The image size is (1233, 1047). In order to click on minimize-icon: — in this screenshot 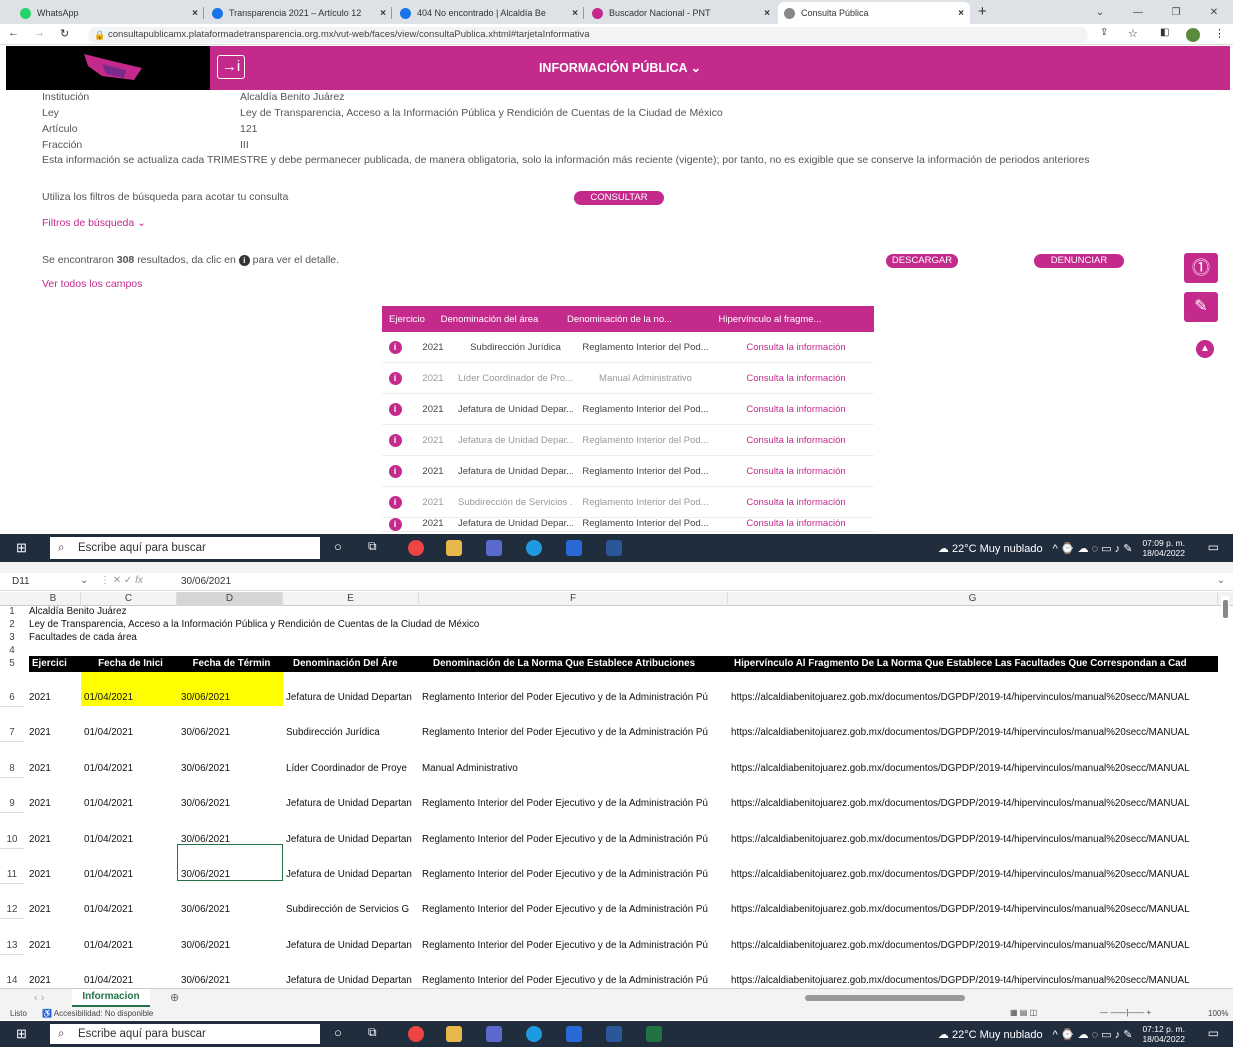, I will do `click(1138, 12)`.